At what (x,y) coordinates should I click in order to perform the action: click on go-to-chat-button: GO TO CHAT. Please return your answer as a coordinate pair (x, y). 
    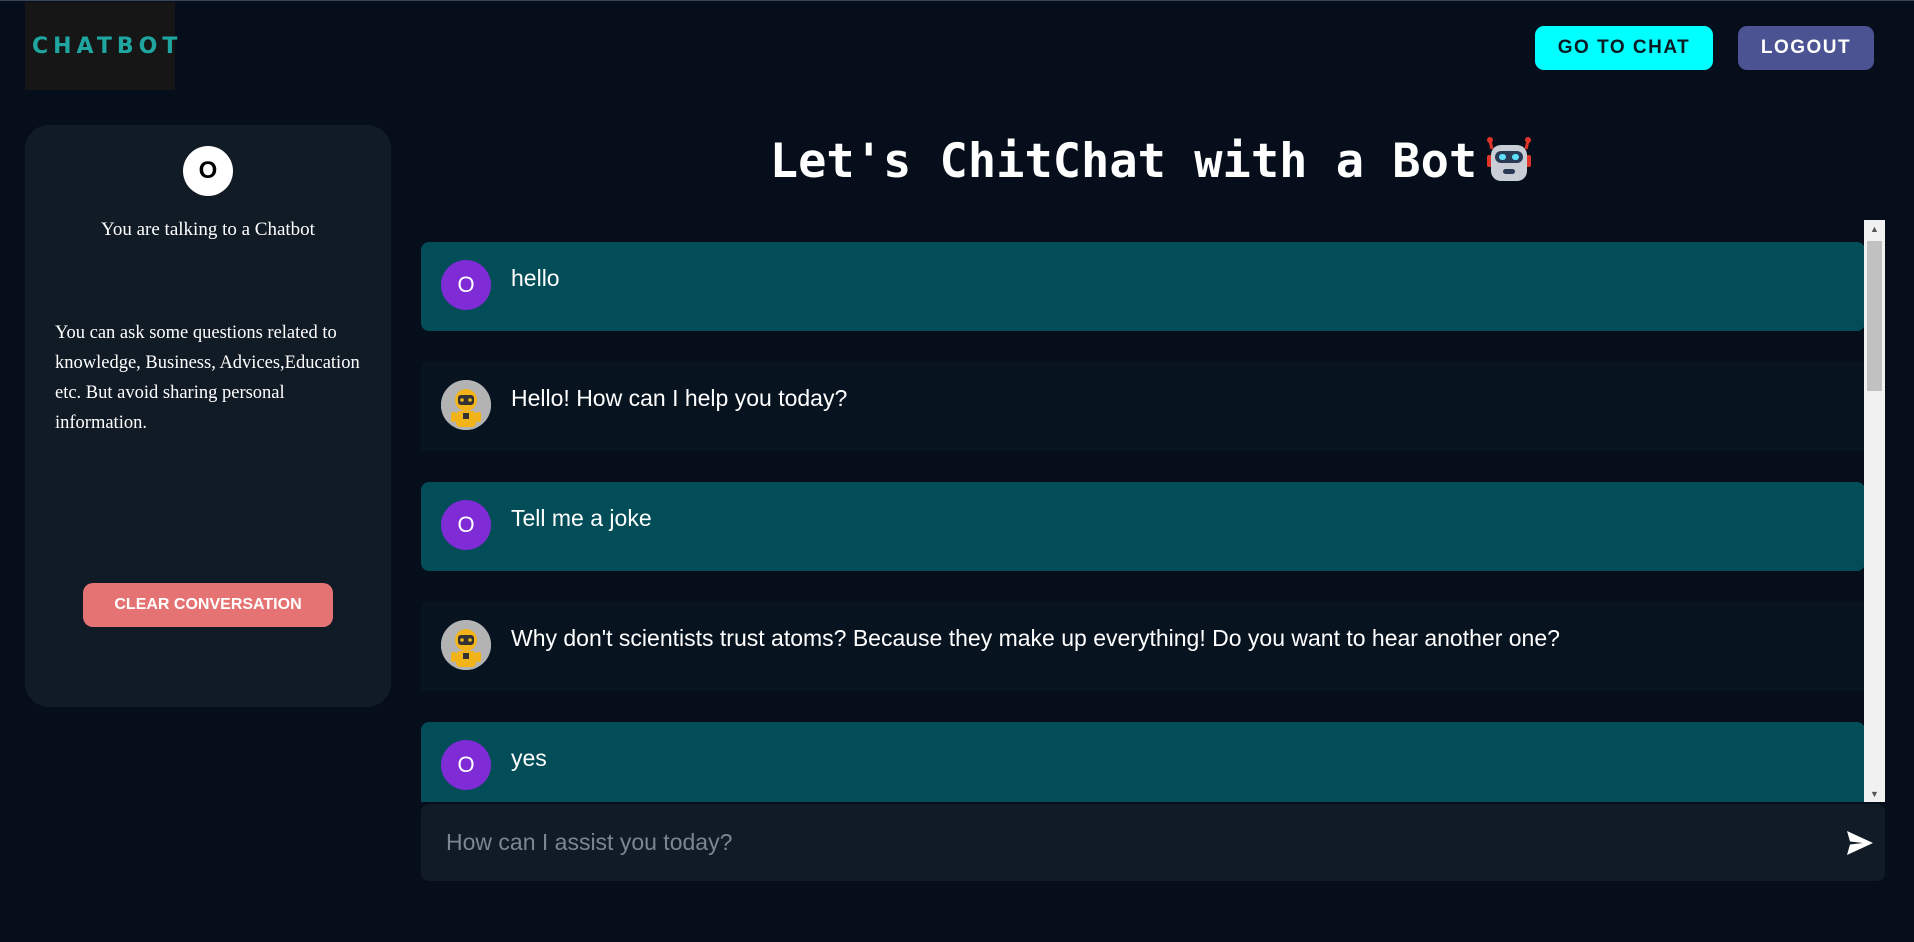
    Looking at the image, I should click on (1624, 48).